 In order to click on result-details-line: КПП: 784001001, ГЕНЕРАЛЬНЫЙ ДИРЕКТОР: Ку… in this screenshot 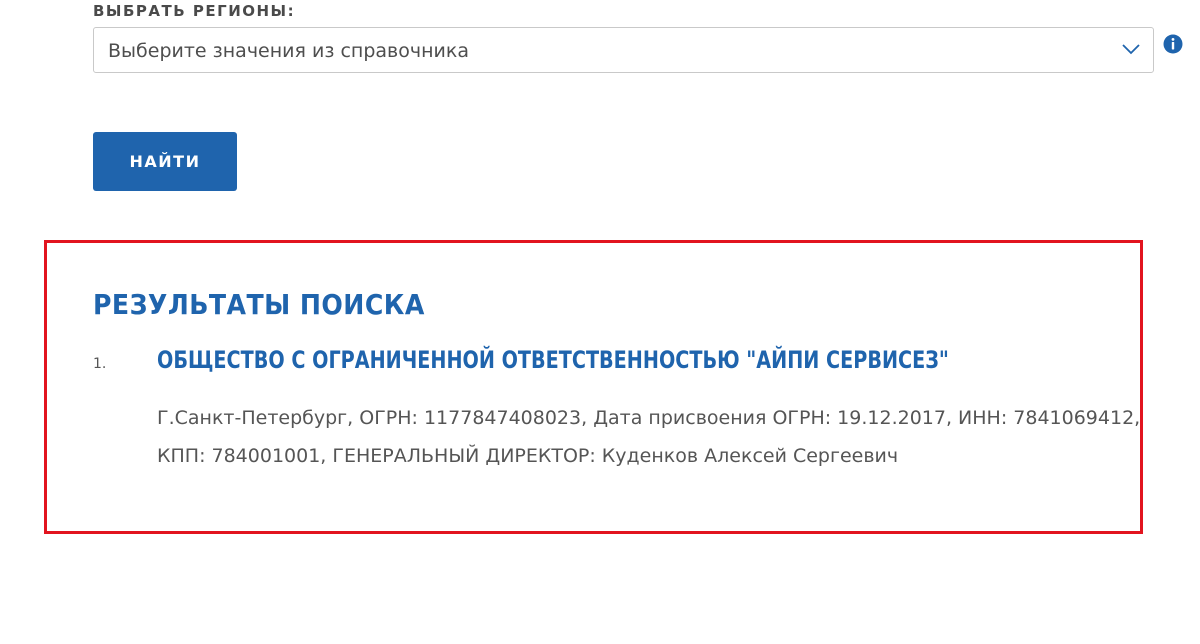, I will do `click(528, 456)`.